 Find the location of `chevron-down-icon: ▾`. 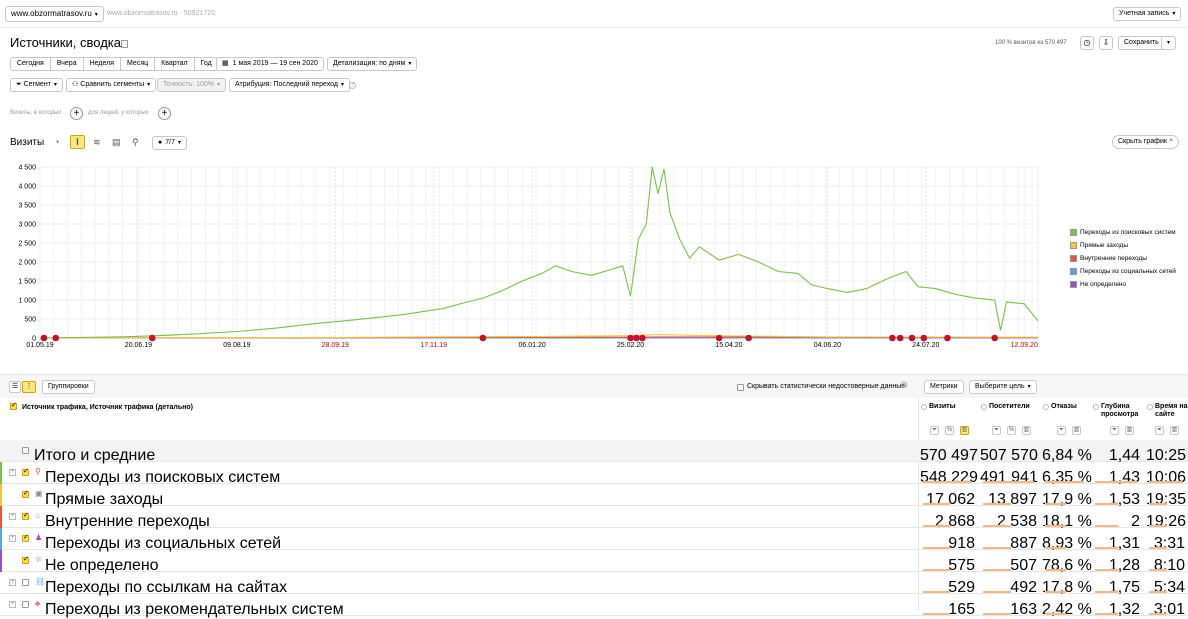

chevron-down-icon: ▾ is located at coordinates (1173, 14).